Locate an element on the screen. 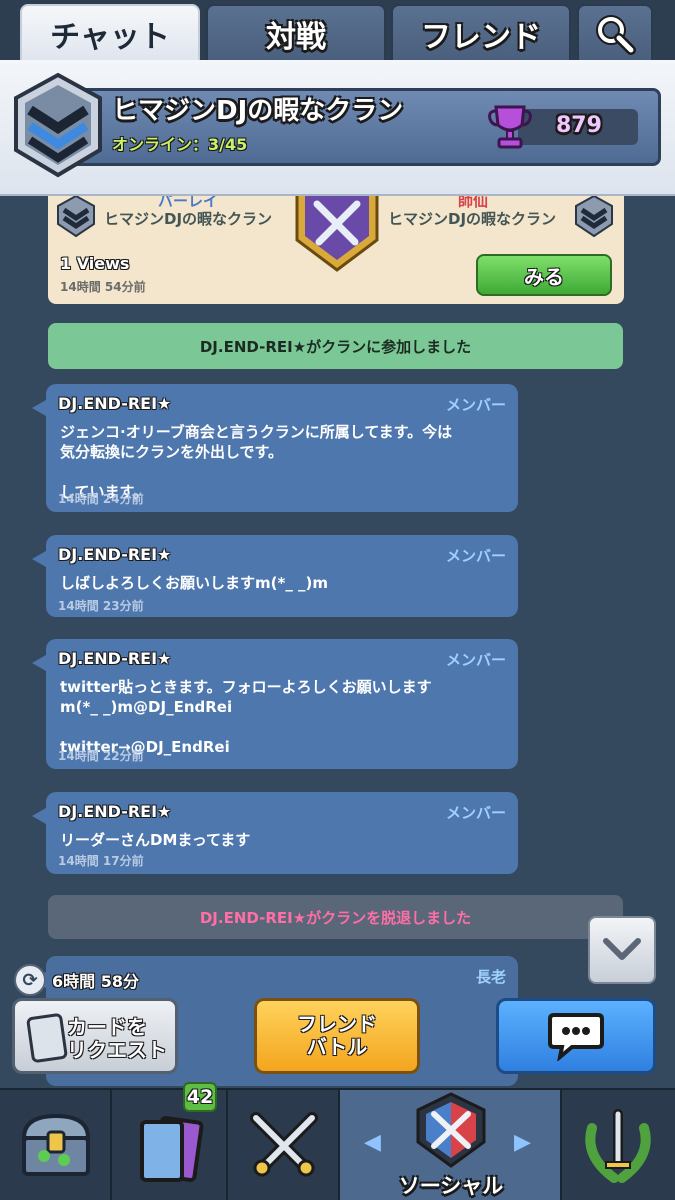 Image resolution: width=675 pixels, height=1200 pixels. chevron-left-icon: ◀ is located at coordinates (372, 1142).